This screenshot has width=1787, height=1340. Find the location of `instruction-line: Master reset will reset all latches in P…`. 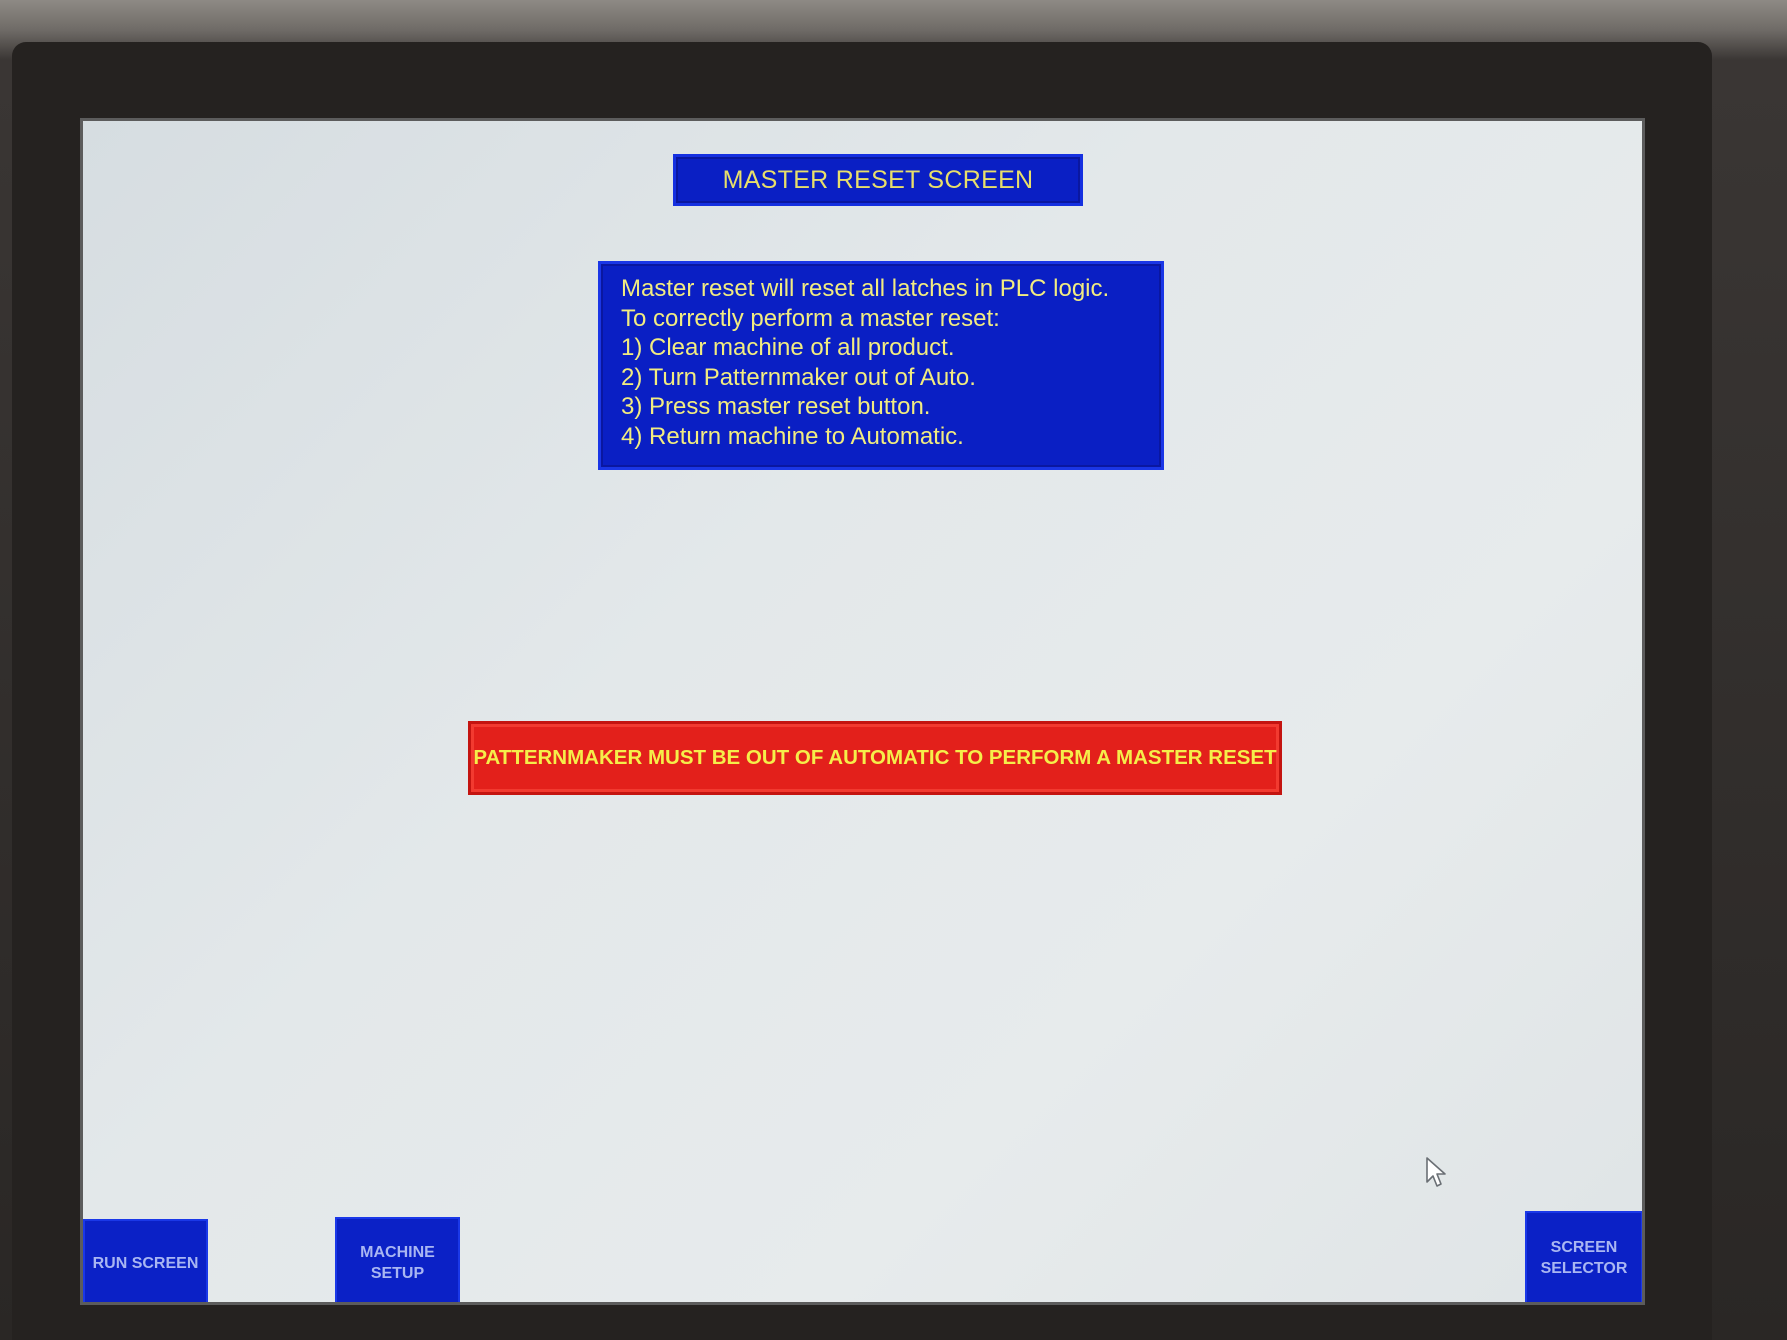

instruction-line: Master reset will reset all latches in P… is located at coordinates (865, 288).